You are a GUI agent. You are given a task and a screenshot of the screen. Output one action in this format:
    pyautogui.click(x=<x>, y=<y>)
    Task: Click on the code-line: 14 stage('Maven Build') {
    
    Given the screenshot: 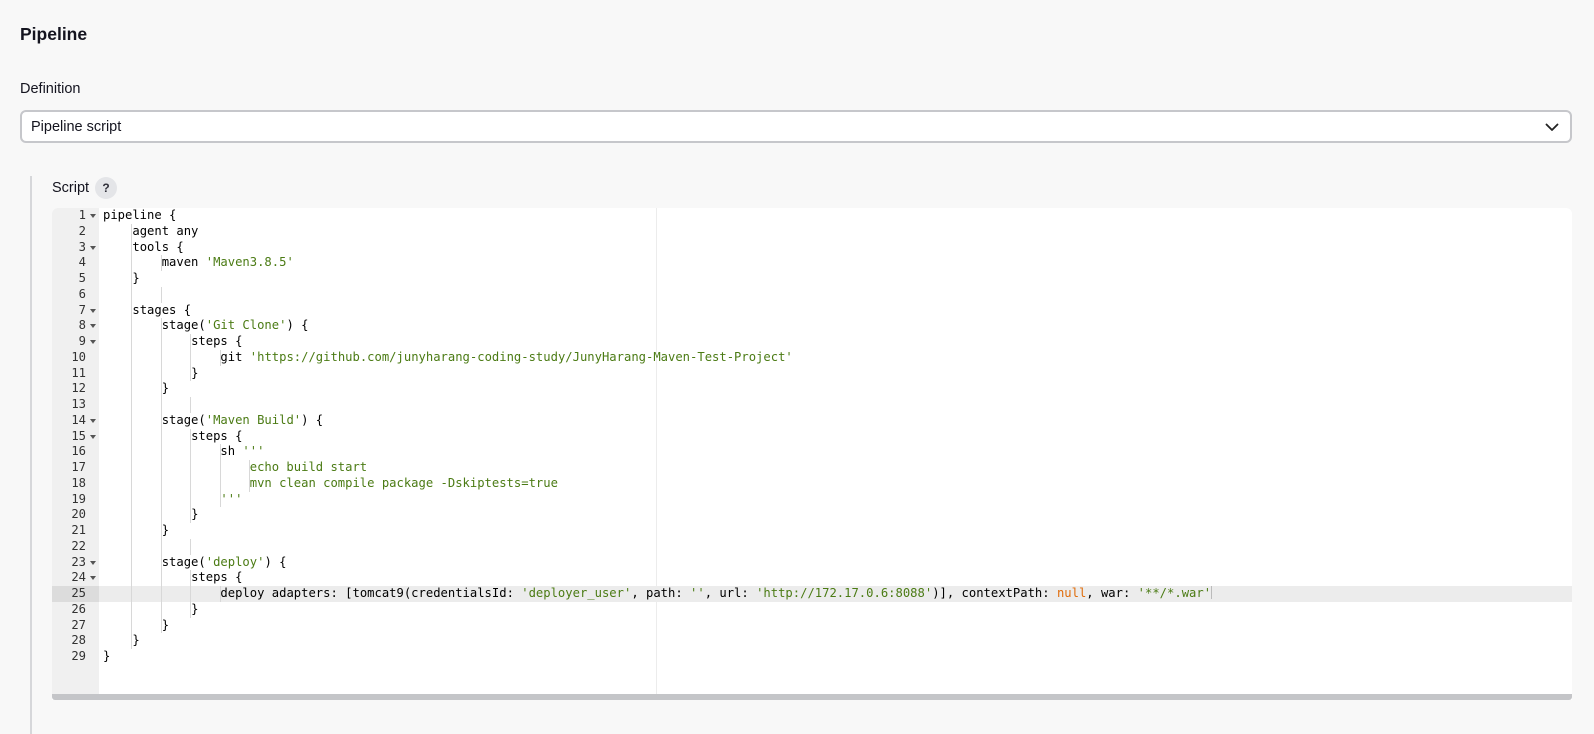 What is the action you would take?
    pyautogui.click(x=812, y=420)
    